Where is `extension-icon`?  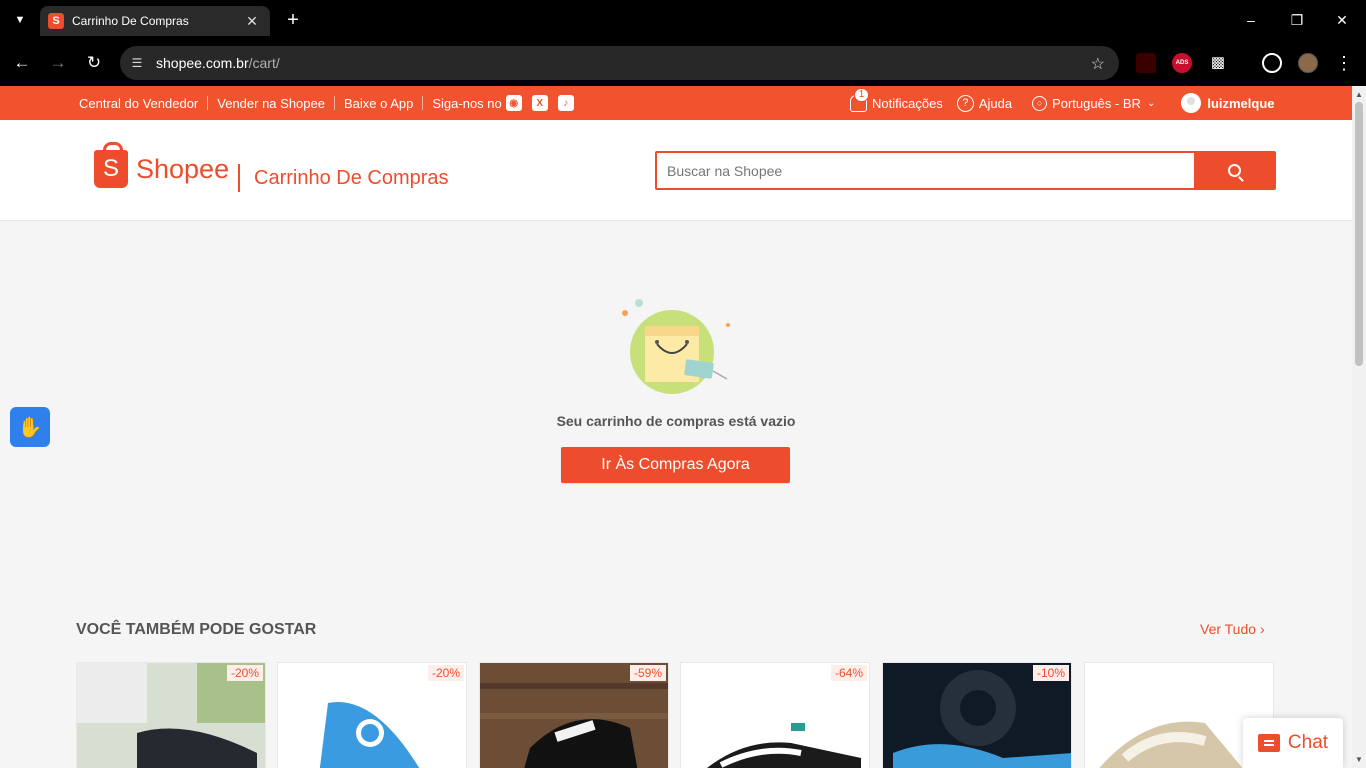 extension-icon is located at coordinates (1146, 63).